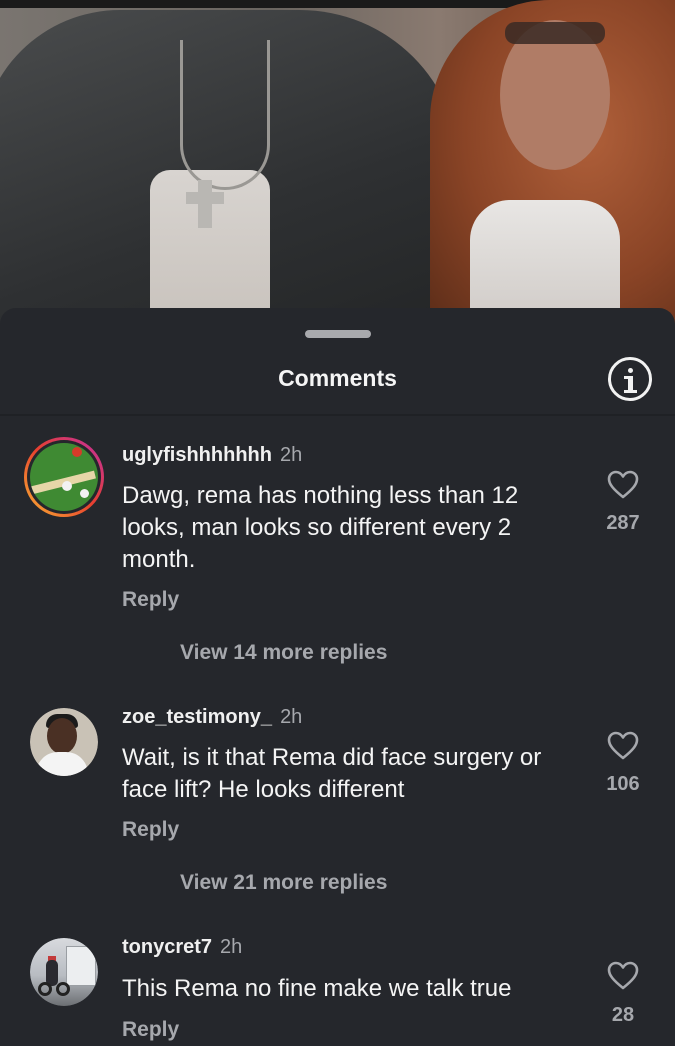 The width and height of the screenshot is (675, 1046). I want to click on username-text: tonycret7, so click(167, 947).